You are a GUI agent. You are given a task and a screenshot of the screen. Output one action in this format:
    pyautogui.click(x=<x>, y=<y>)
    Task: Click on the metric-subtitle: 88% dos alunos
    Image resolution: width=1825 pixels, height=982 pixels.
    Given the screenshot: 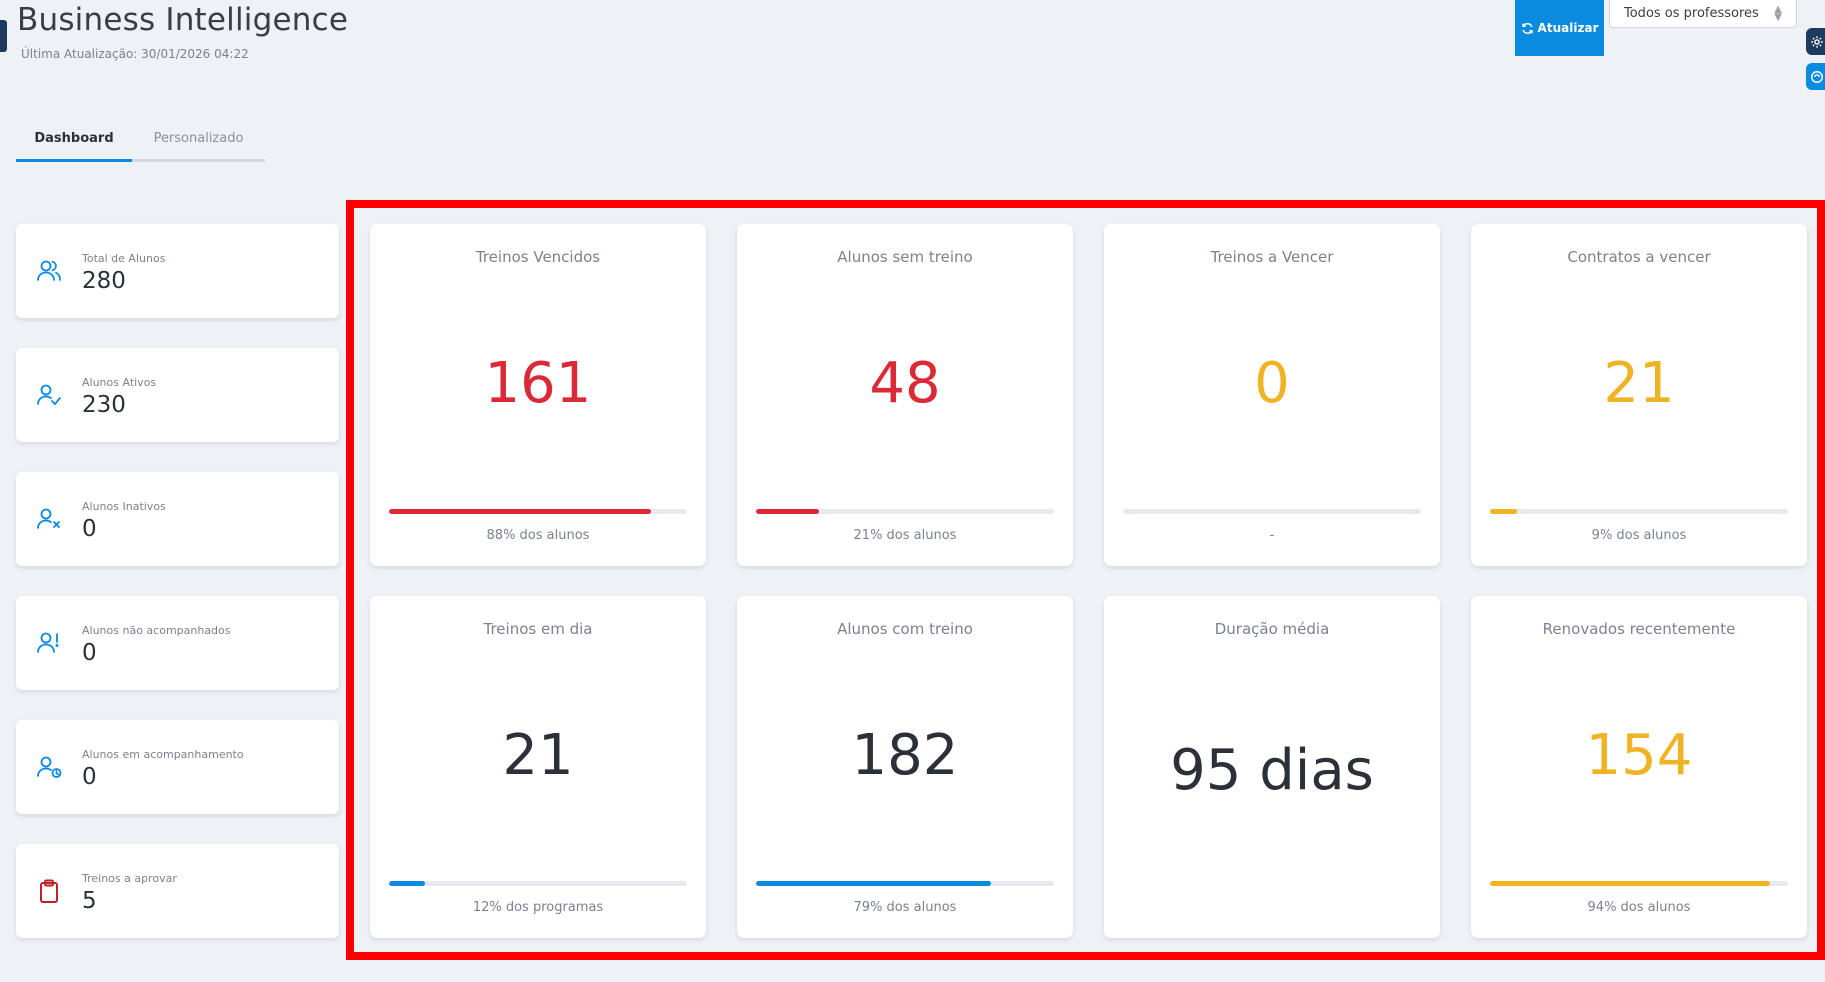 What is the action you would take?
    pyautogui.click(x=538, y=535)
    